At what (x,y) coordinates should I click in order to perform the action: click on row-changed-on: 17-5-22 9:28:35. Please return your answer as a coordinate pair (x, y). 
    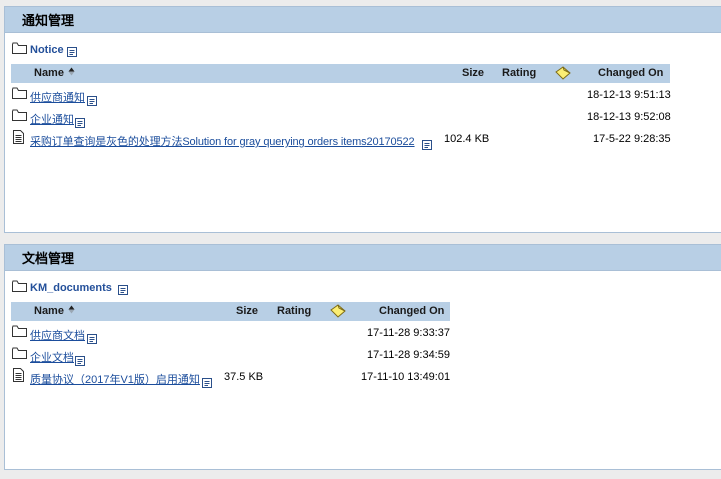
    Looking at the image, I should click on (632, 139).